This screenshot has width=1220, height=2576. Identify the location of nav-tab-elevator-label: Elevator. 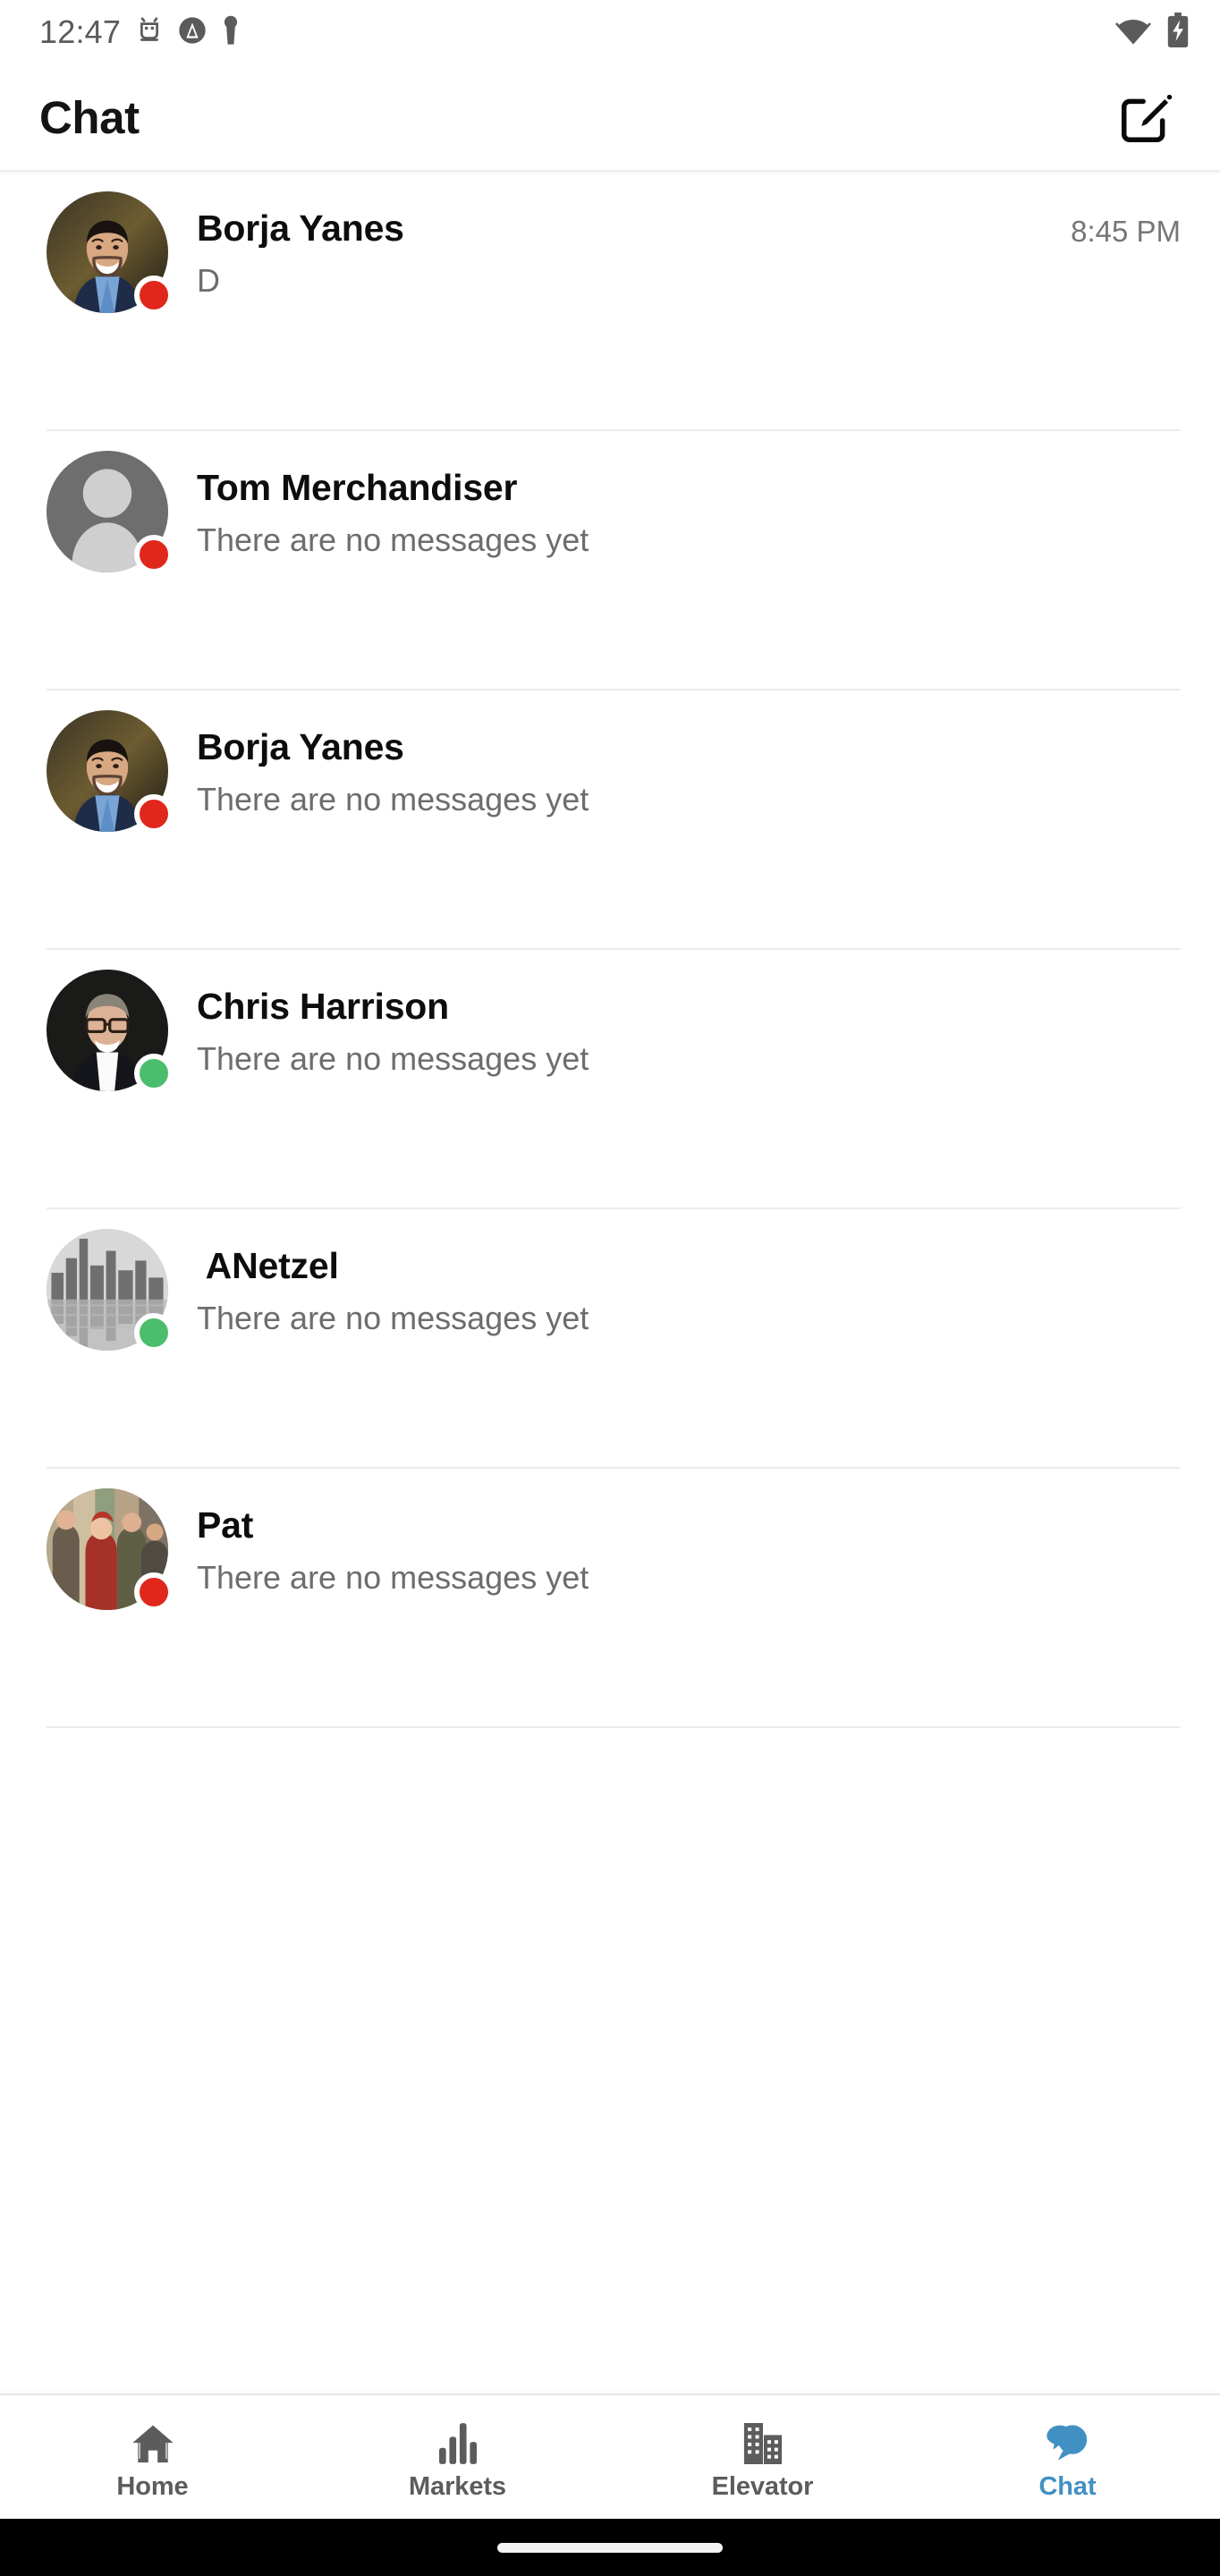
(763, 2486).